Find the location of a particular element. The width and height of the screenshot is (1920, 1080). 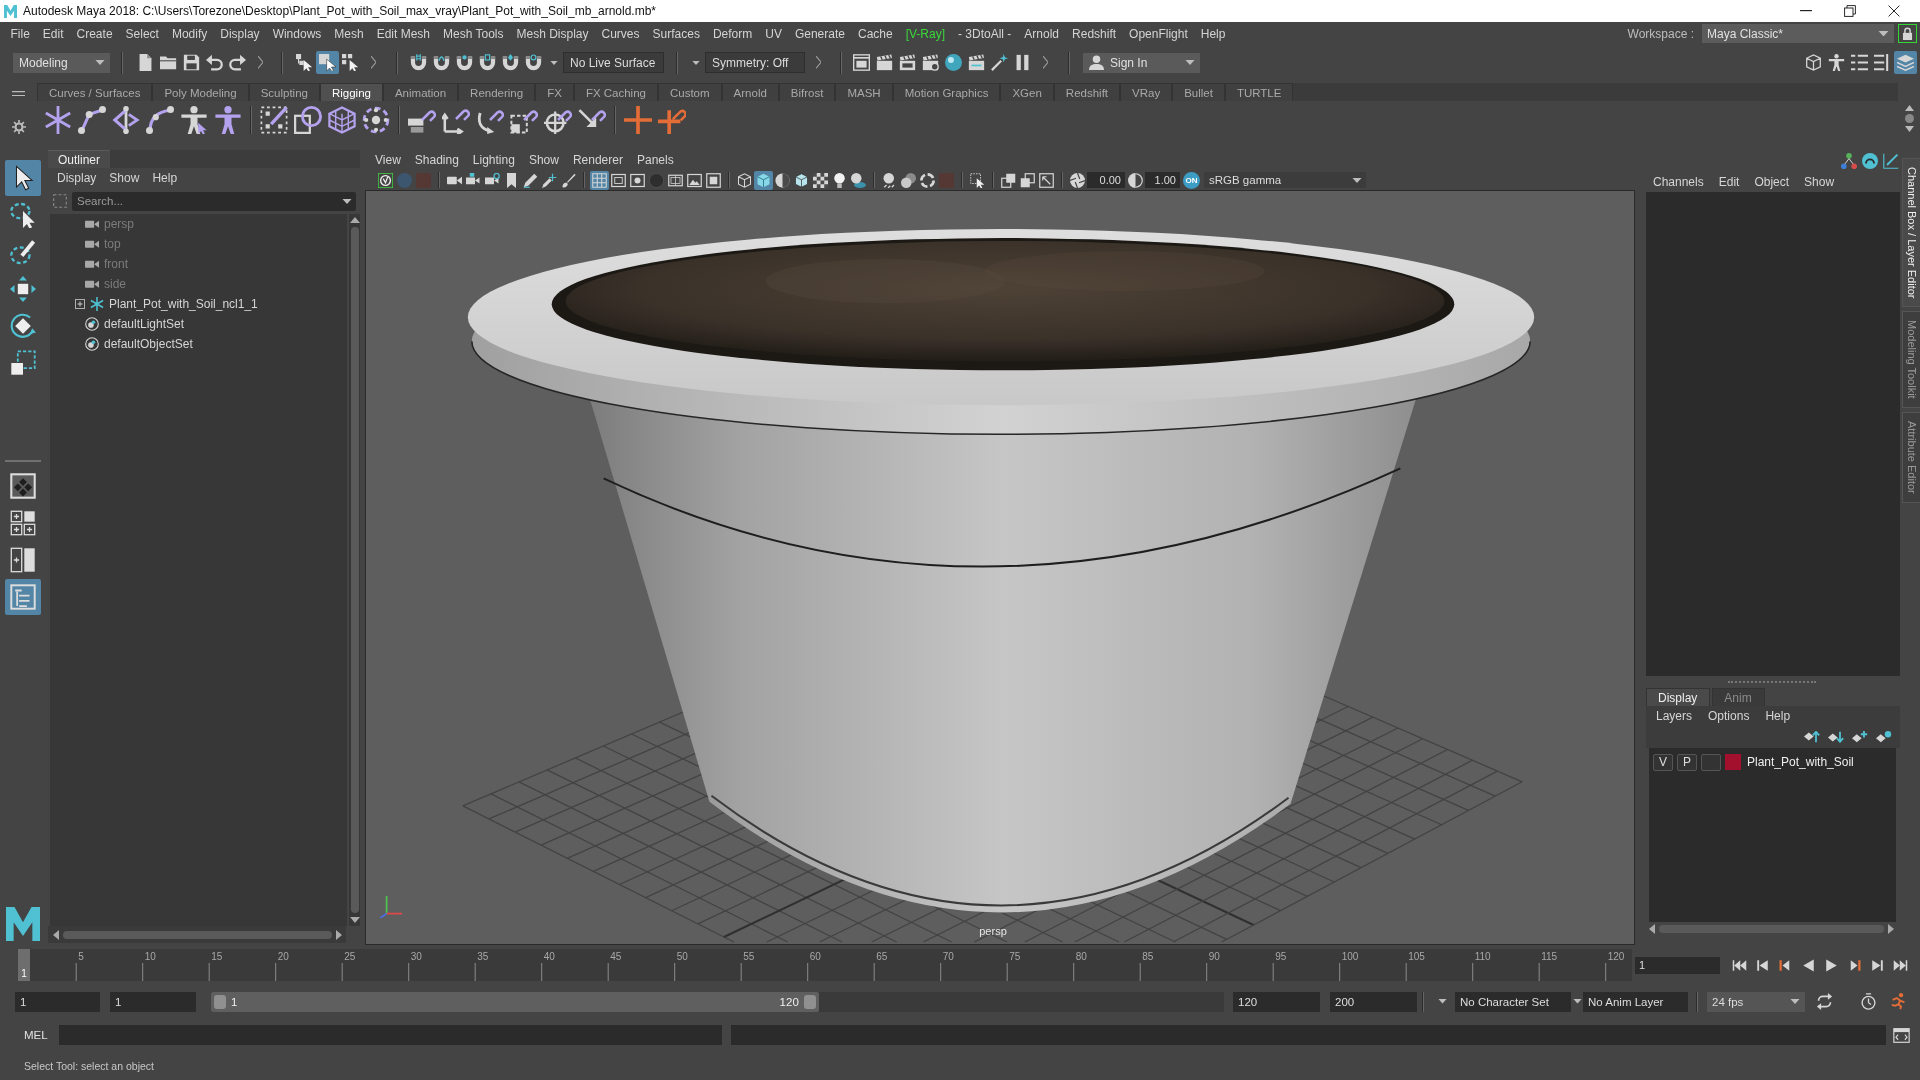

sphere-cube-icon is located at coordinates (308, 119).